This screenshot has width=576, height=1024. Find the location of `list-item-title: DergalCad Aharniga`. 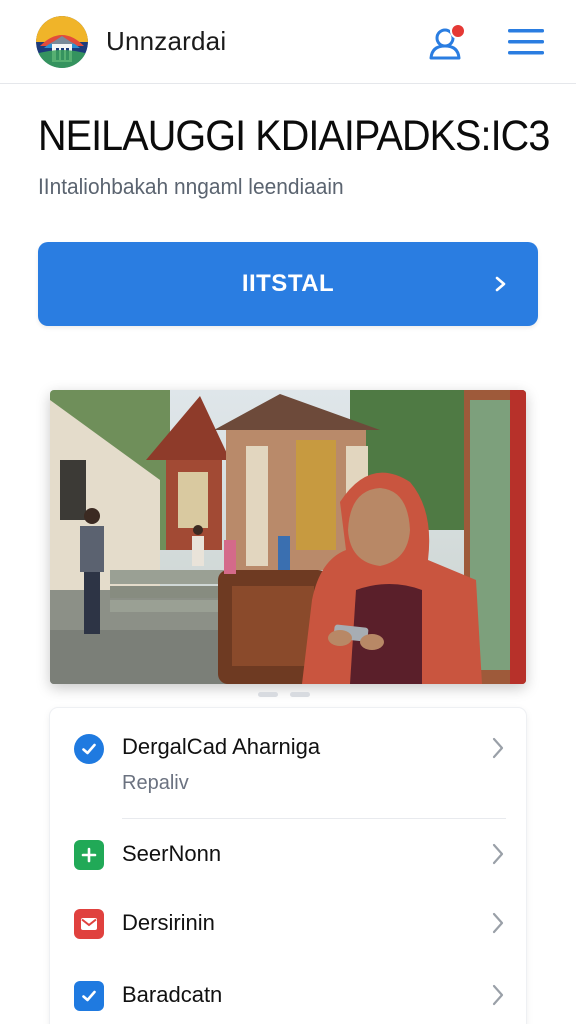

list-item-title: DergalCad Aharniga is located at coordinates (221, 746).